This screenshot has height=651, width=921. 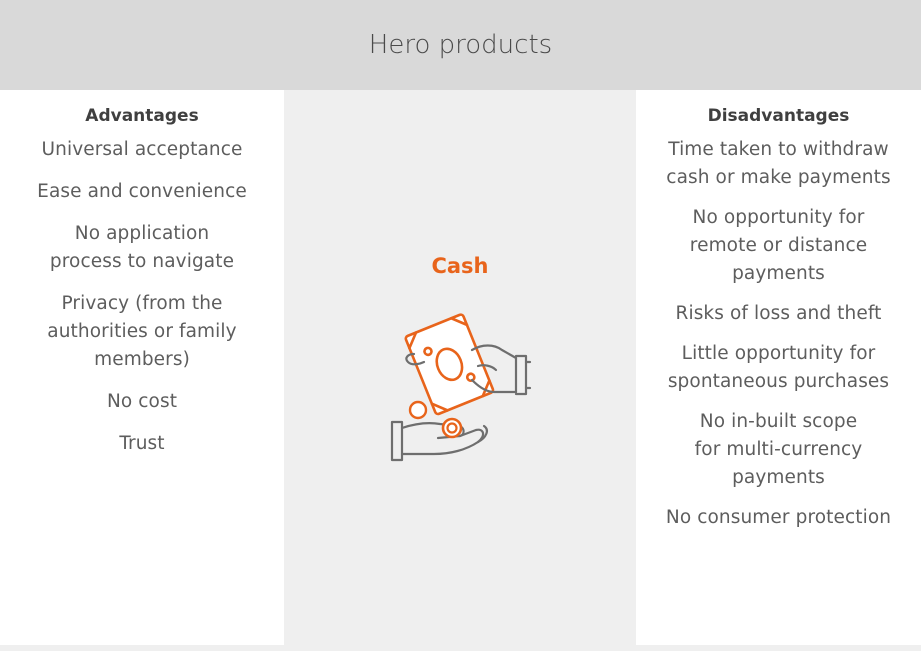 What do you see at coordinates (142, 247) in the screenshot?
I see `advantage-item: No application process to navigate` at bounding box center [142, 247].